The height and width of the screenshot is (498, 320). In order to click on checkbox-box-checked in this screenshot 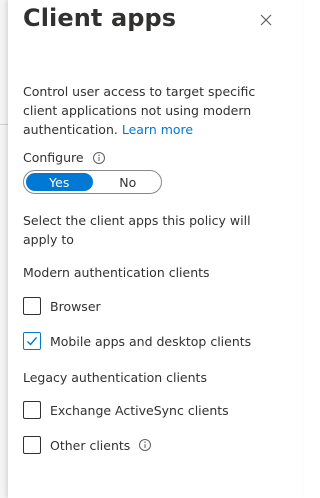, I will do `click(32, 341)`.